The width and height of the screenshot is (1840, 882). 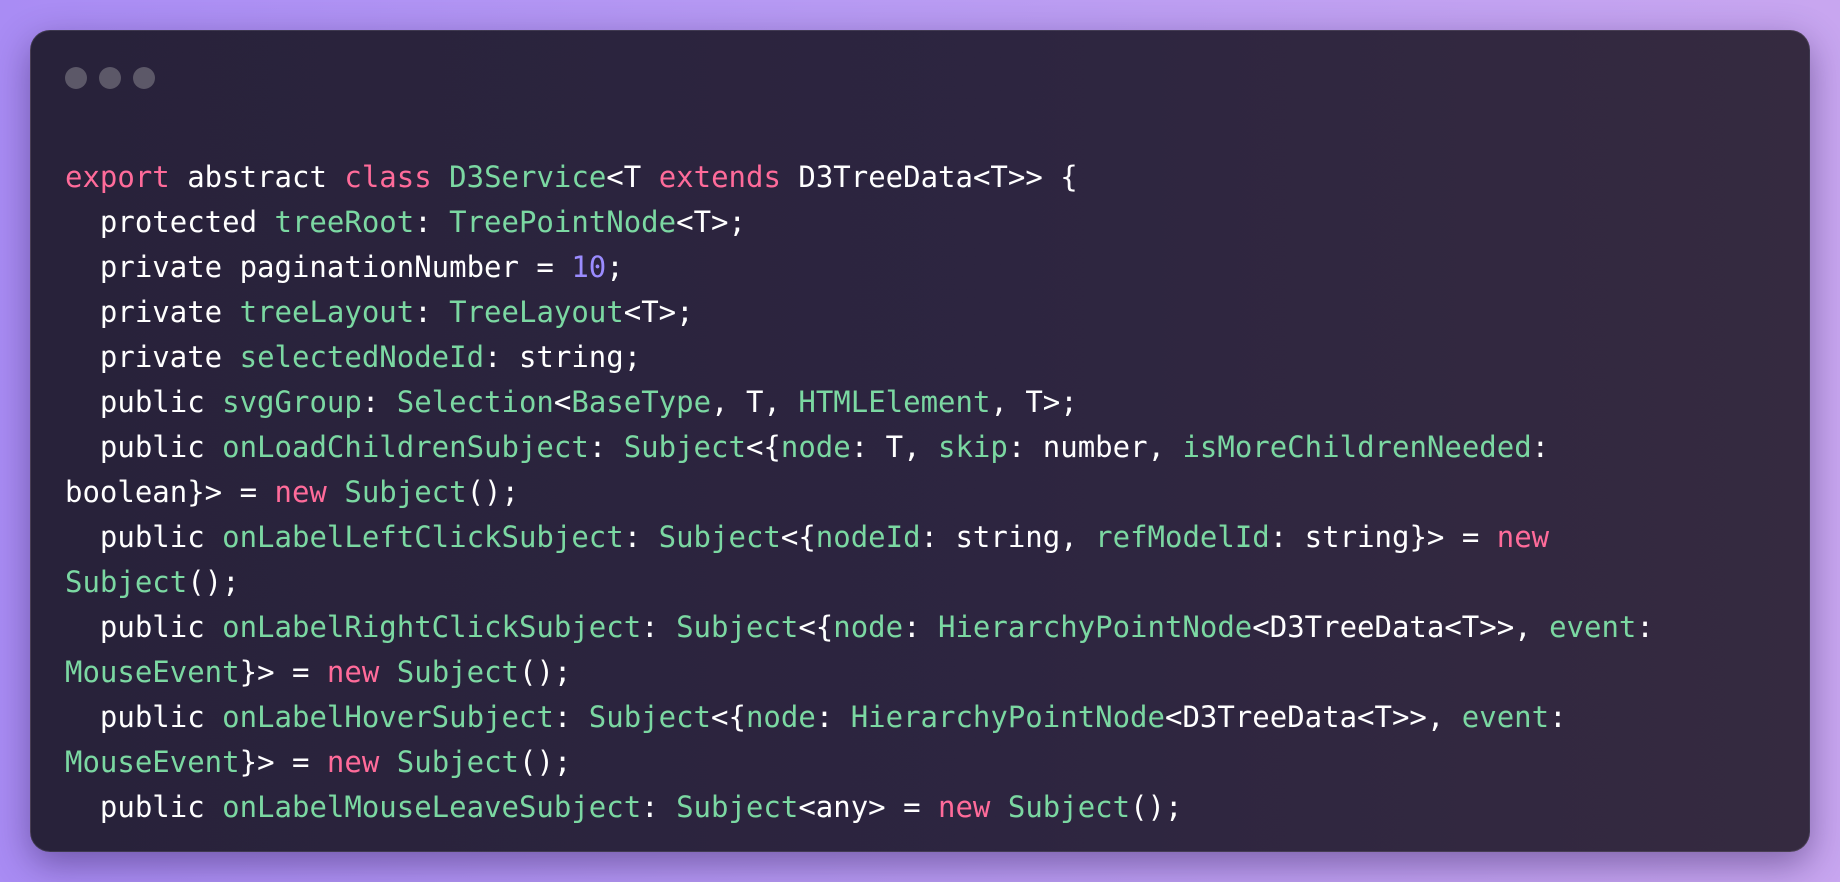 I want to click on code-line: Subject();, so click(x=859, y=582).